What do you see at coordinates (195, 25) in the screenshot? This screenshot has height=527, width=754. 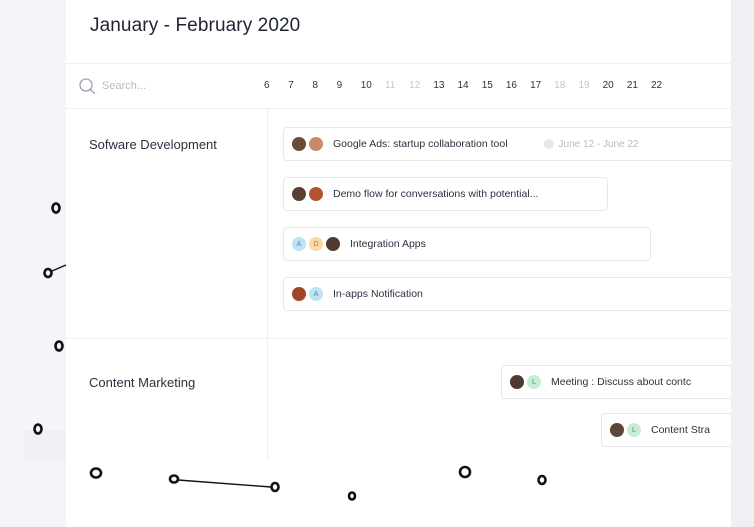 I see `page-title: January - February 2020` at bounding box center [195, 25].